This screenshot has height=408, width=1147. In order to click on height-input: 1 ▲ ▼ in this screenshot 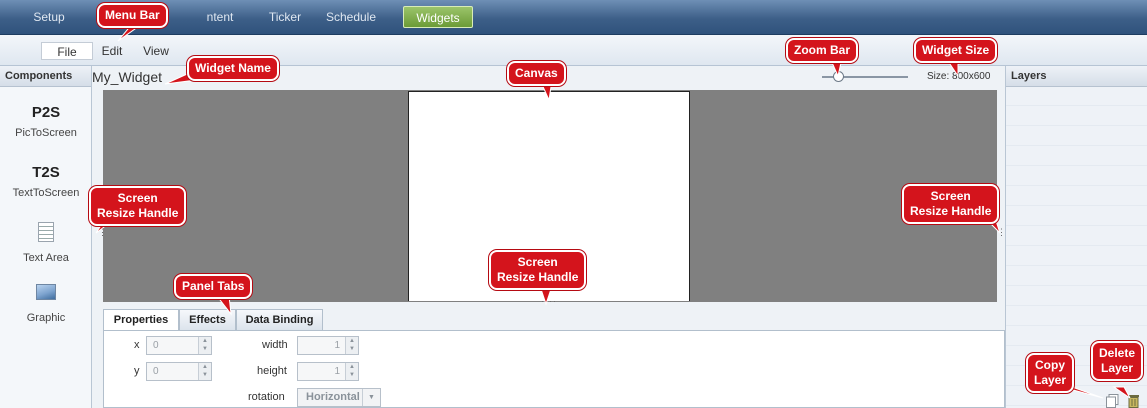, I will do `click(328, 371)`.